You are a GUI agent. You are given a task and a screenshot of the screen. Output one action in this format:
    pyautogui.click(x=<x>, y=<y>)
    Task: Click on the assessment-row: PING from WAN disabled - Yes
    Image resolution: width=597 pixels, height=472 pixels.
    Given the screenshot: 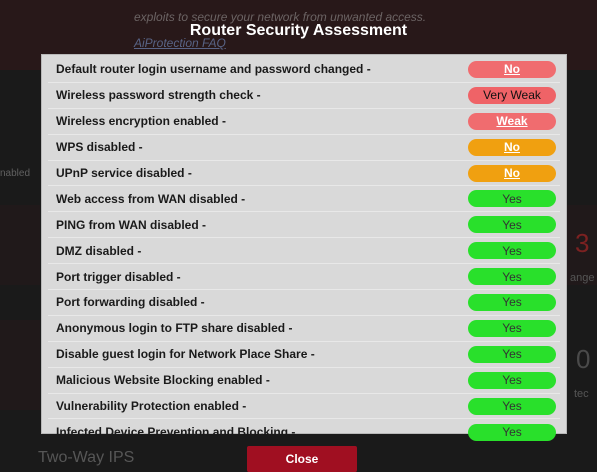 What is the action you would take?
    pyautogui.click(x=304, y=225)
    